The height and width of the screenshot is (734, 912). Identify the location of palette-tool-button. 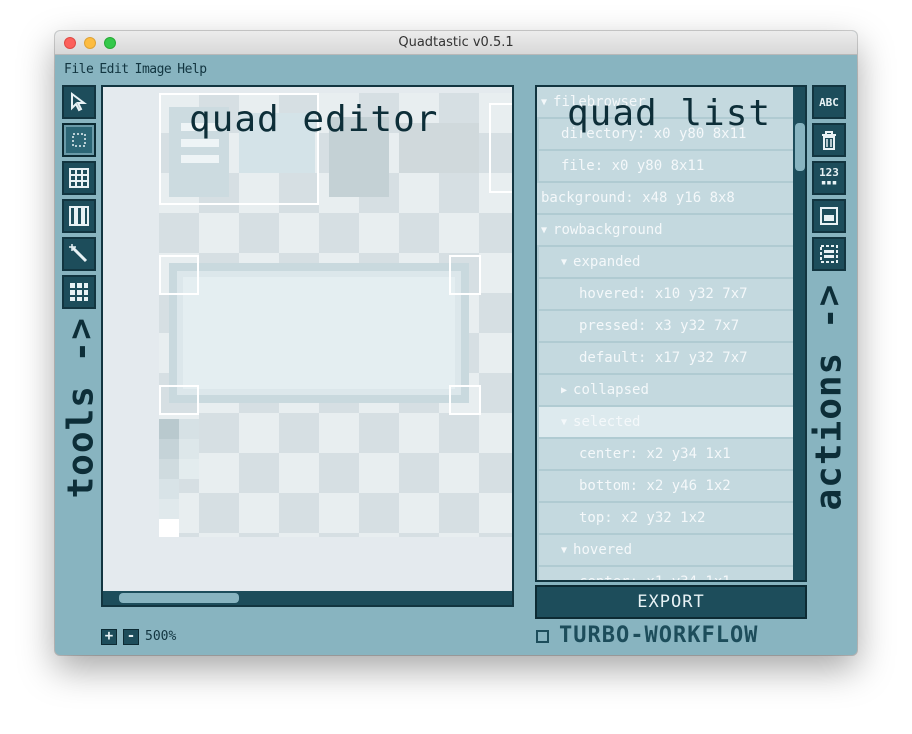
(79, 292).